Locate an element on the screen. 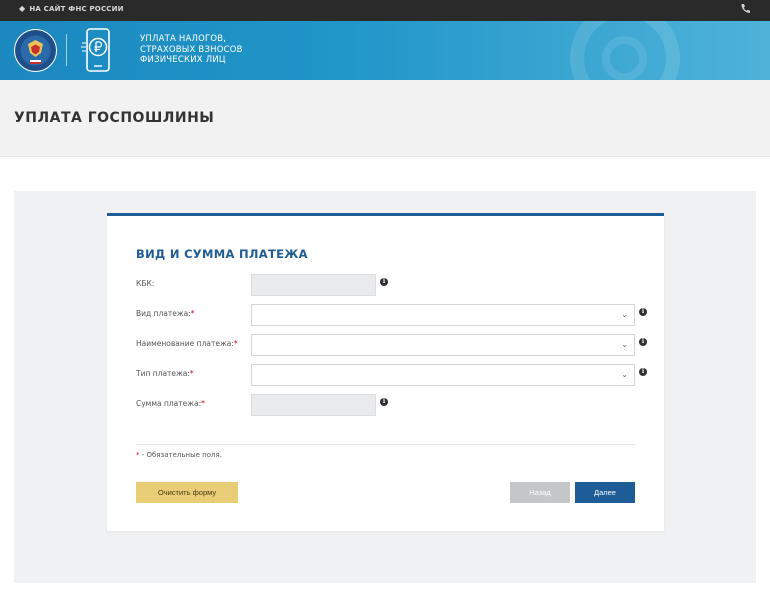 The image size is (770, 594). payment-amount-label: Сумма платежа:* is located at coordinates (170, 403).